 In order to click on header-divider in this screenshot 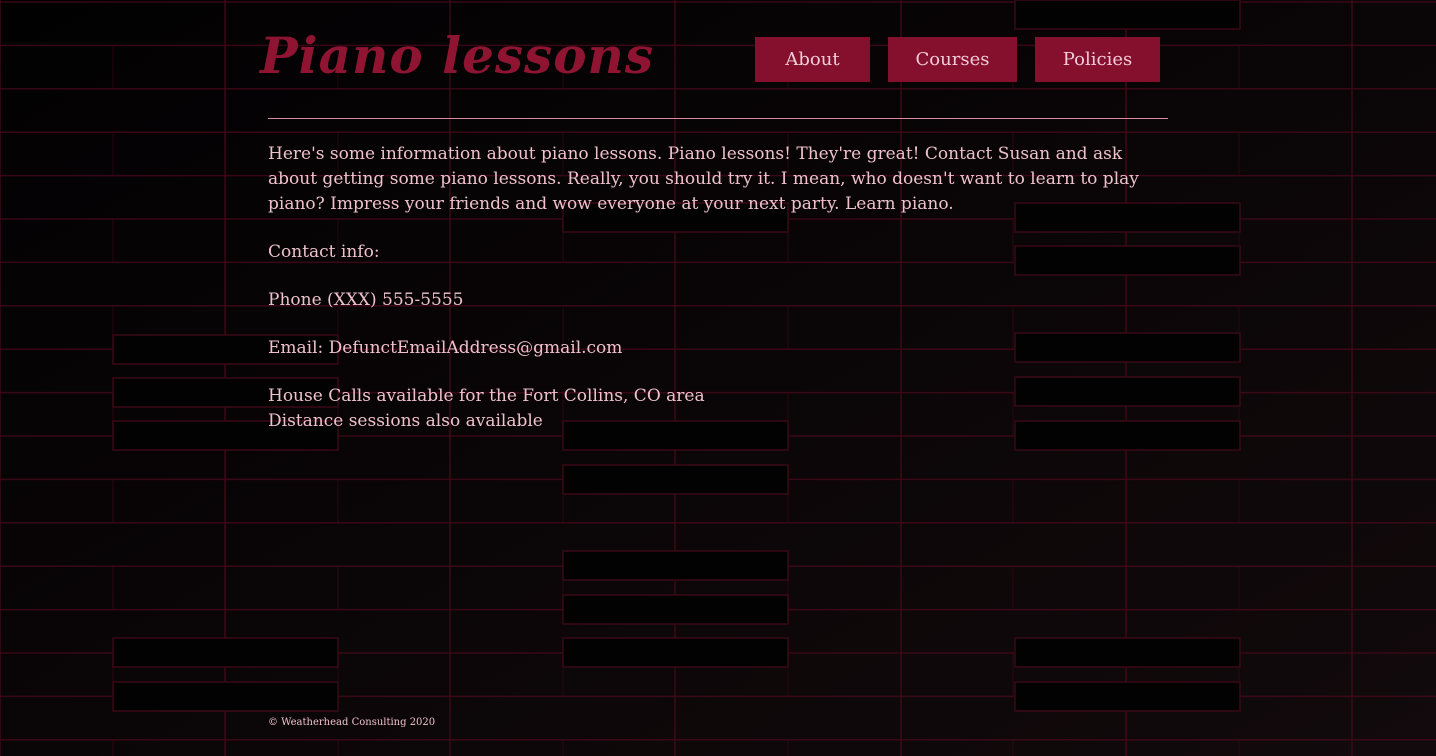, I will do `click(718, 118)`.